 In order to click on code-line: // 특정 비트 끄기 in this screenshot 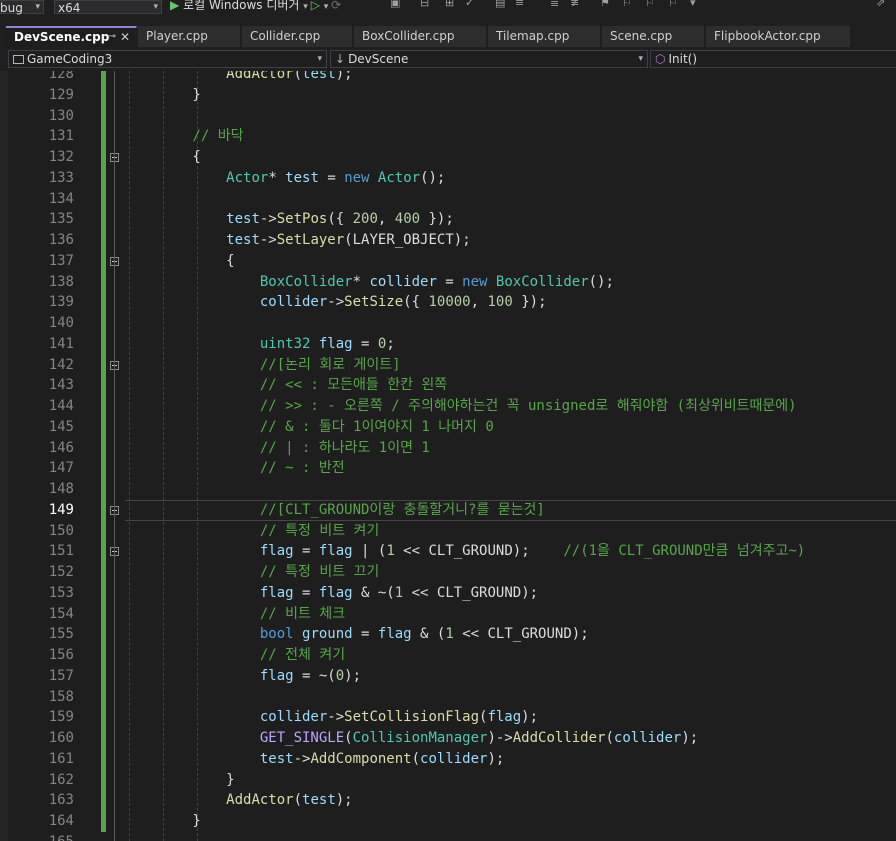, I will do `click(252, 572)`.